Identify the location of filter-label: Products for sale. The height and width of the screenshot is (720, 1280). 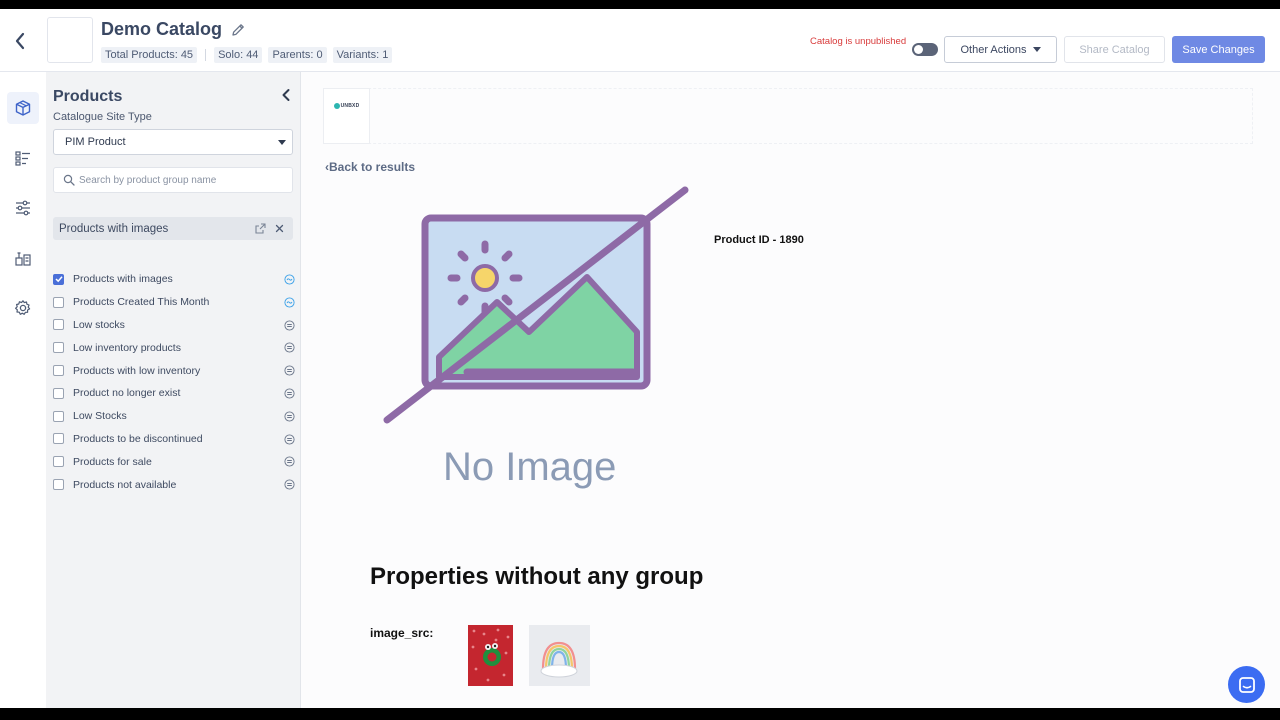
(112, 461).